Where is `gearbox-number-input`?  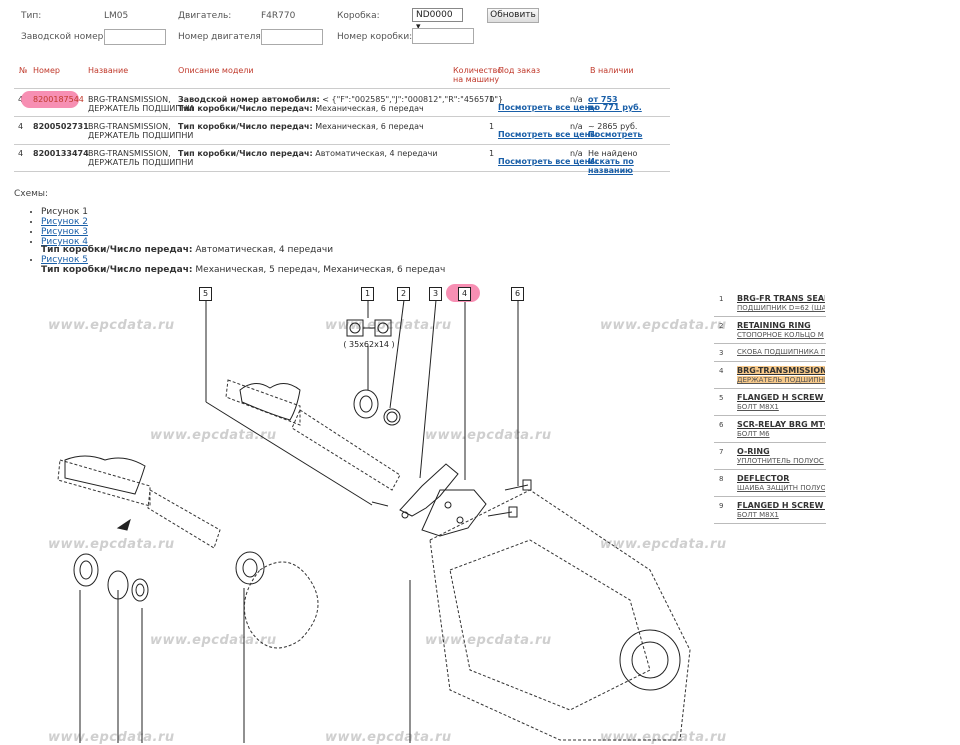
gearbox-number-input is located at coordinates (443, 36).